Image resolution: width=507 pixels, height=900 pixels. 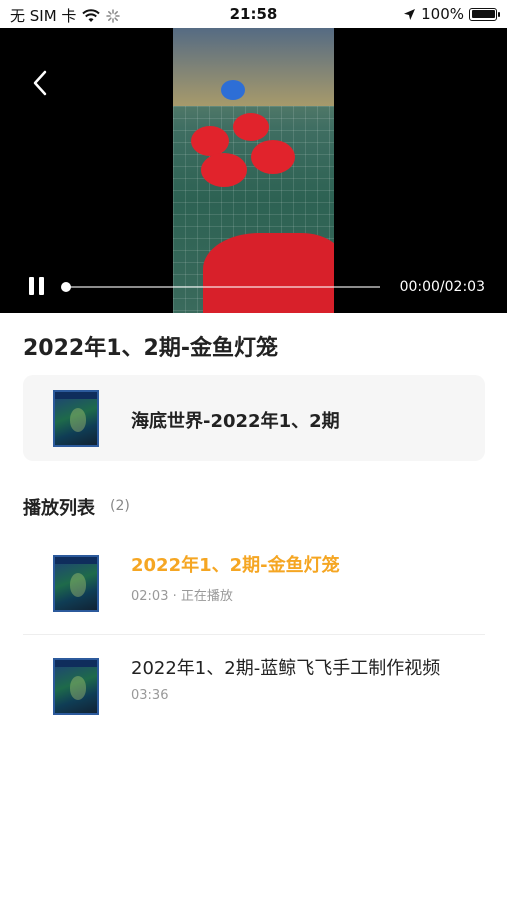 What do you see at coordinates (253, 14) in the screenshot?
I see `status-bar: 无 SIM 卡 21:58 100%` at bounding box center [253, 14].